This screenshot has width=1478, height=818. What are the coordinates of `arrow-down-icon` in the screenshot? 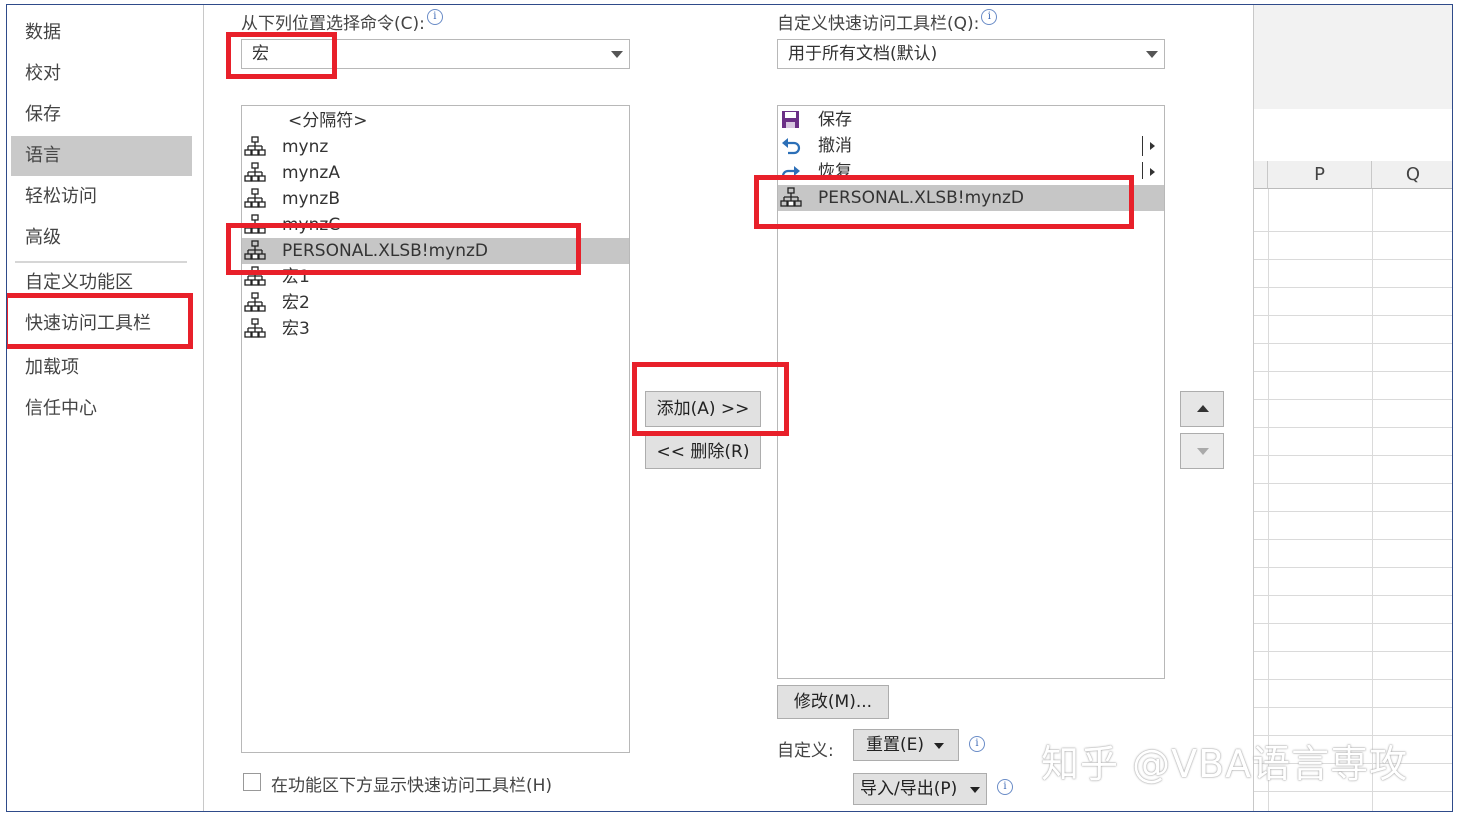 It's located at (1203, 451).